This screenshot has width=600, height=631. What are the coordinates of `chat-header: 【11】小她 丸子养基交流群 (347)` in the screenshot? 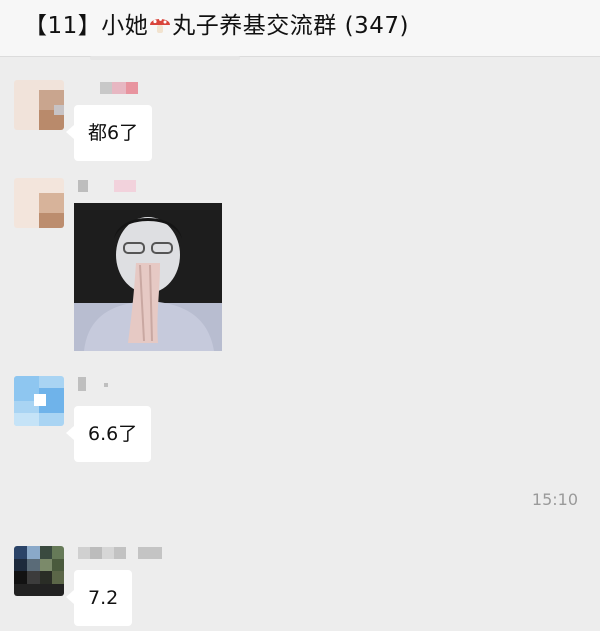 It's located at (300, 28).